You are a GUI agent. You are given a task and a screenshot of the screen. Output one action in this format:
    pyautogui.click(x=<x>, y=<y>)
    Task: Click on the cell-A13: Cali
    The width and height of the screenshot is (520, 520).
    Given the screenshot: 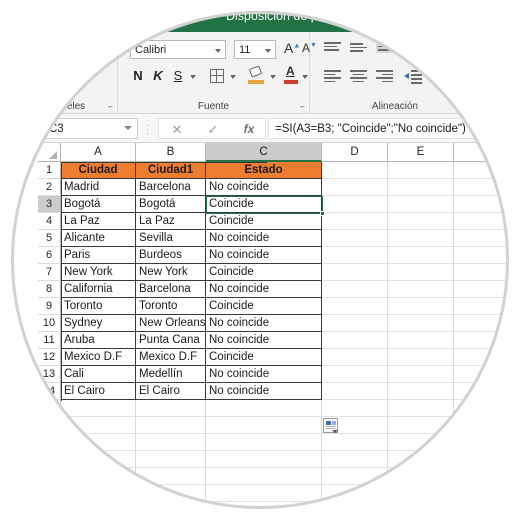 What is the action you would take?
    pyautogui.click(x=98, y=374)
    